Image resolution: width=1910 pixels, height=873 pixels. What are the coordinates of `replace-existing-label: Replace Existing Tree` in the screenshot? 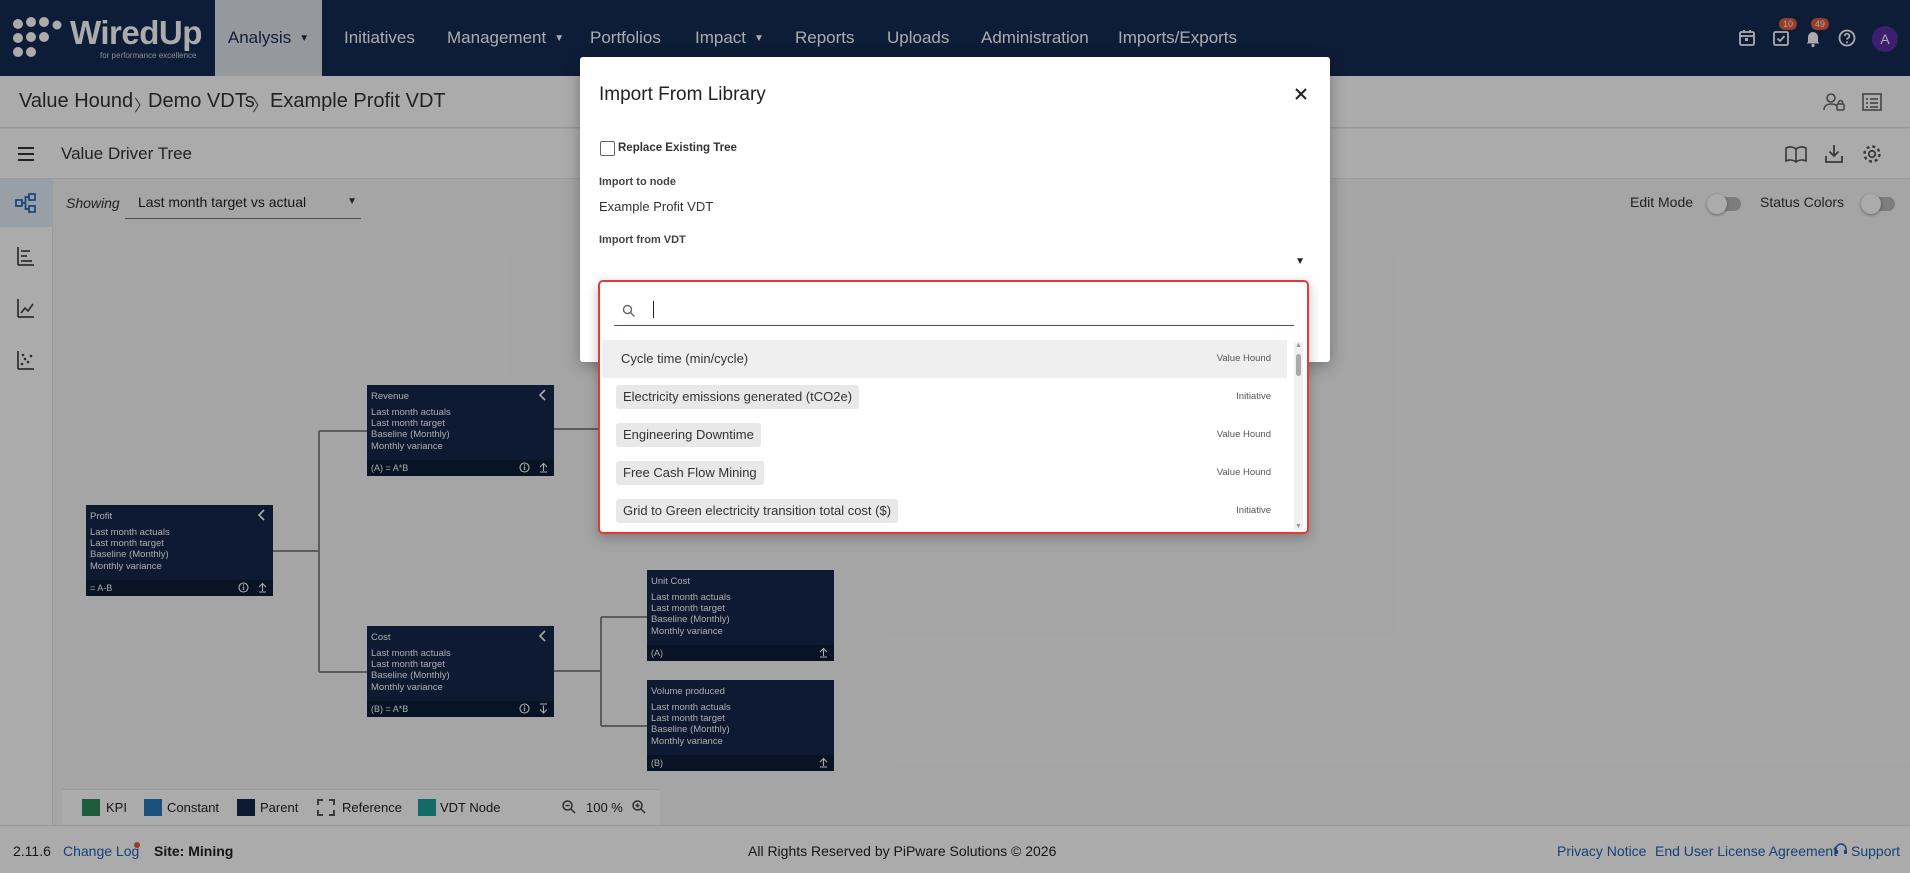 It's located at (677, 148).